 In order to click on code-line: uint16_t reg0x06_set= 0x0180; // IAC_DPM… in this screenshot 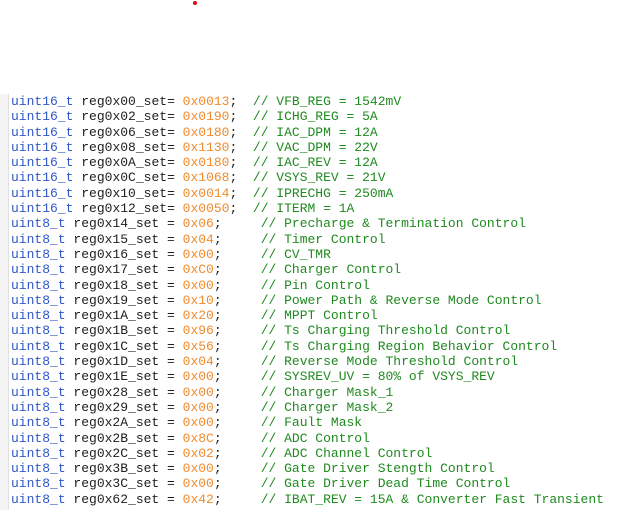, I will do `click(314, 132)`.